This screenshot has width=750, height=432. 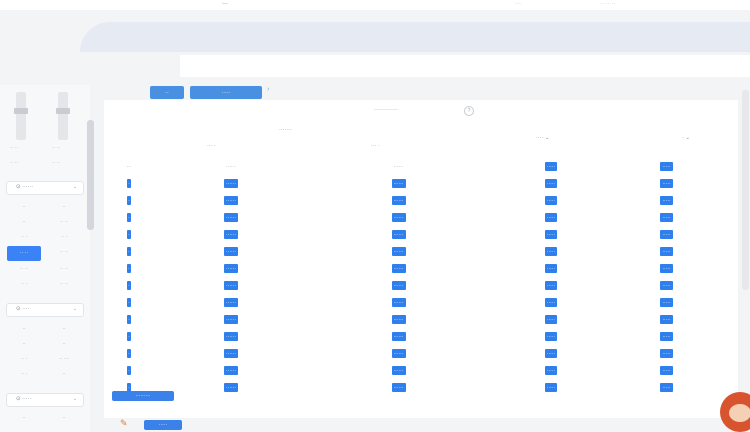 I want to click on action-pill: ·········, so click(x=143, y=396).